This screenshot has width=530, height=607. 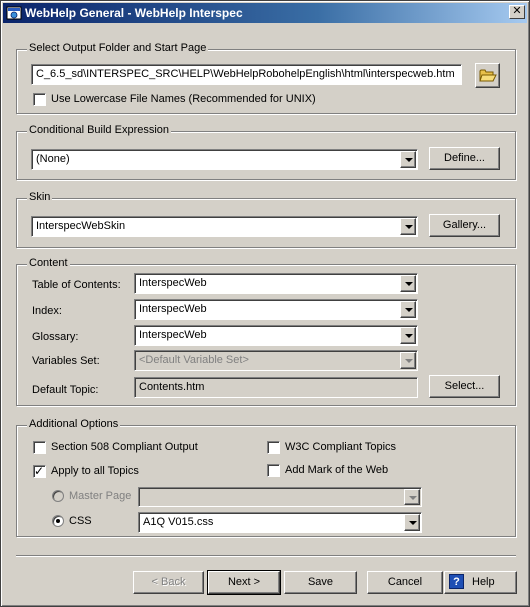 What do you see at coordinates (224, 226) in the screenshot?
I see `skin-select: InterspecWebSkin` at bounding box center [224, 226].